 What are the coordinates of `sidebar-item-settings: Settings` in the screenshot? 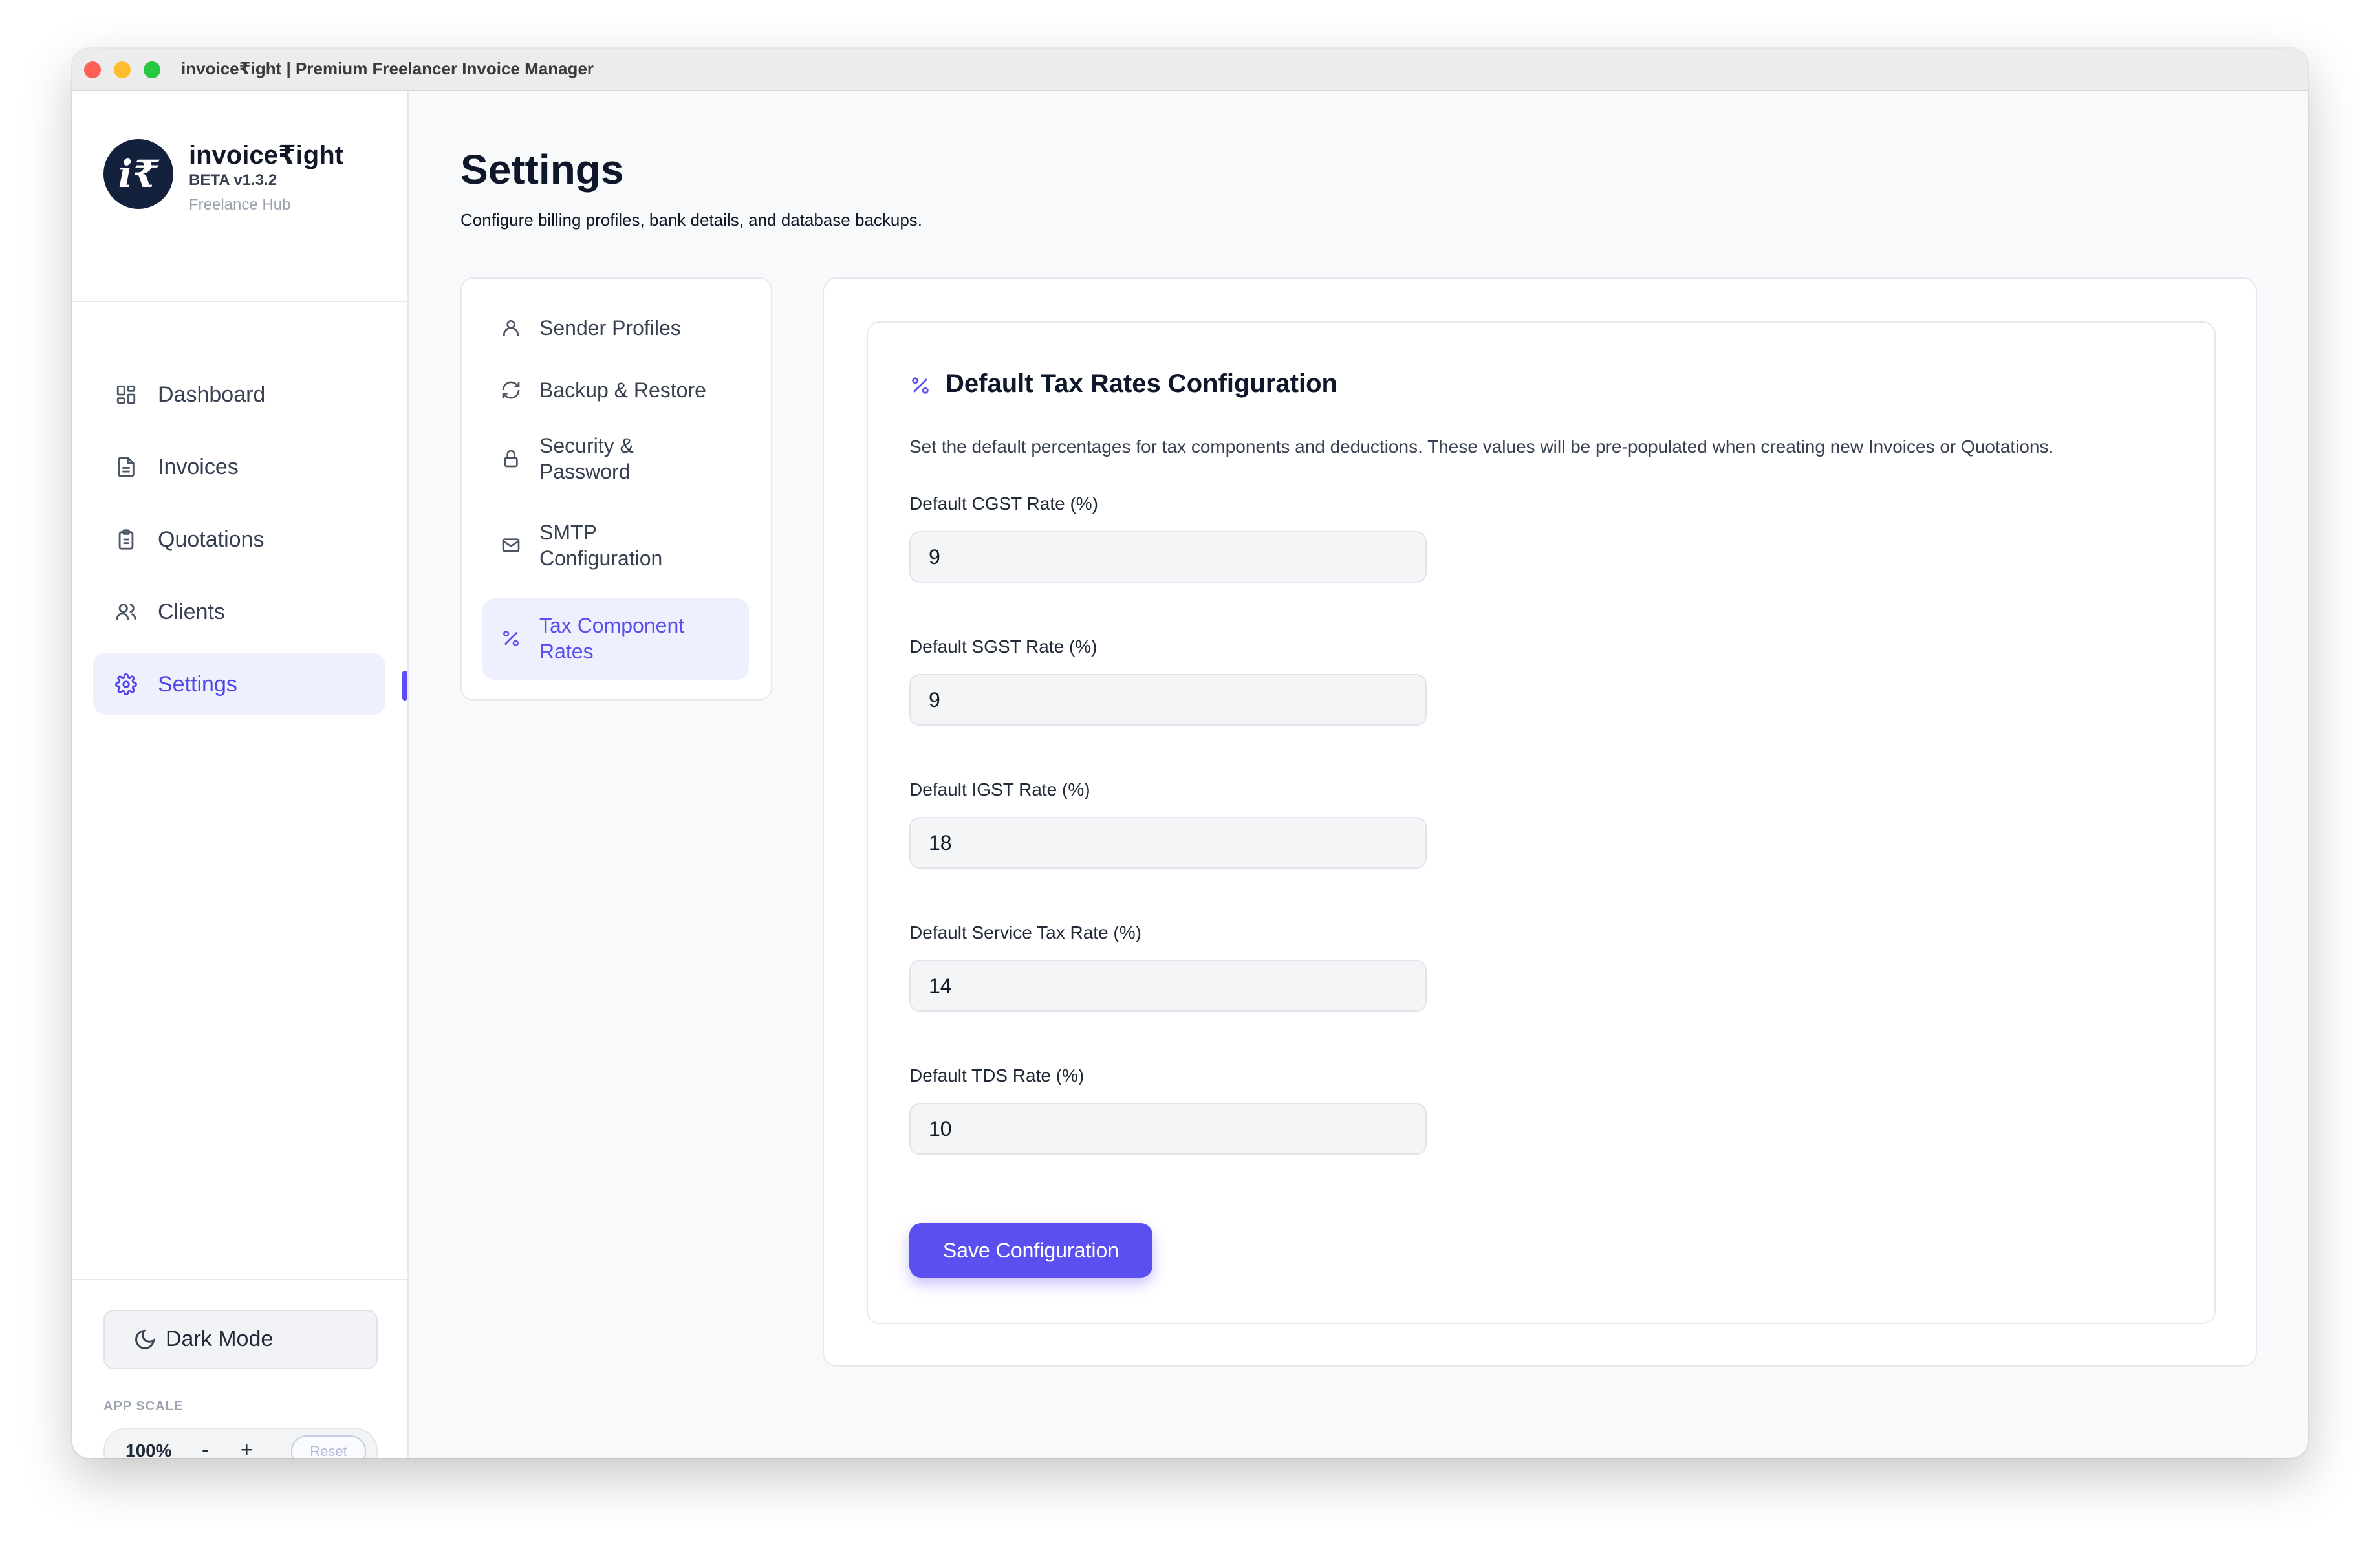 It's located at (250, 684).